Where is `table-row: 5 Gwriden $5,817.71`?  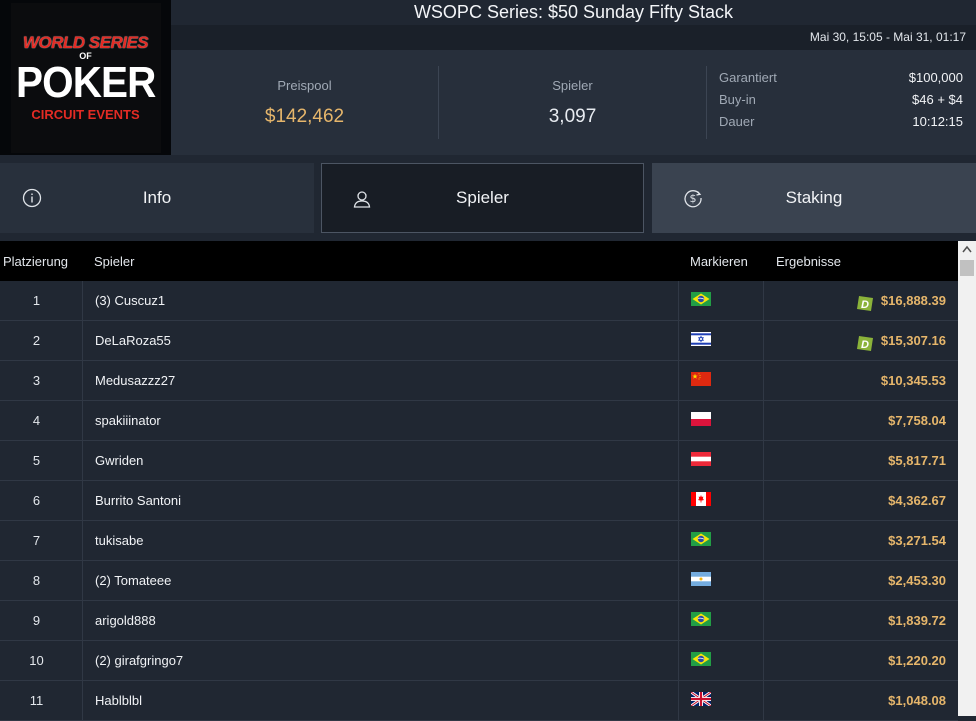
table-row: 5 Gwriden $5,817.71 is located at coordinates (479, 461).